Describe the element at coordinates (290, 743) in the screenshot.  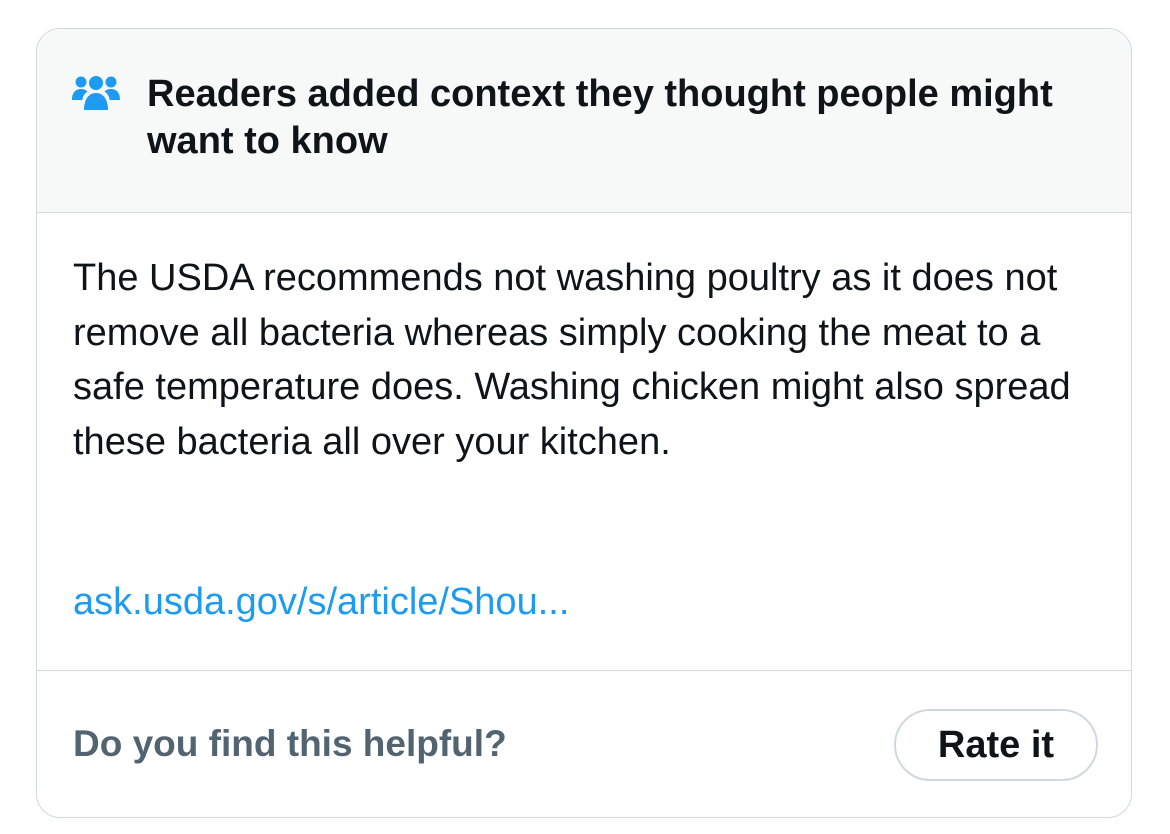
I see `helpful-question: Do you find this helpful?` at that location.